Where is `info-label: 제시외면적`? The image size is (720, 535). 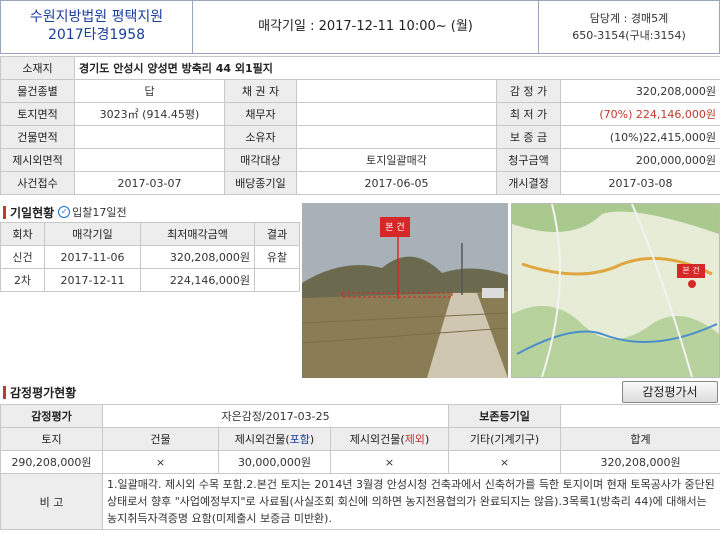
info-label: 제시외면적 is located at coordinates (37, 160).